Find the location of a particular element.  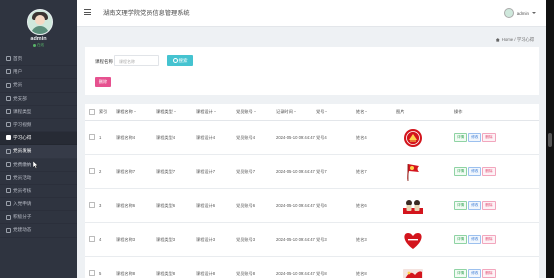

column-header: 党员账号 is located at coordinates (256, 112).